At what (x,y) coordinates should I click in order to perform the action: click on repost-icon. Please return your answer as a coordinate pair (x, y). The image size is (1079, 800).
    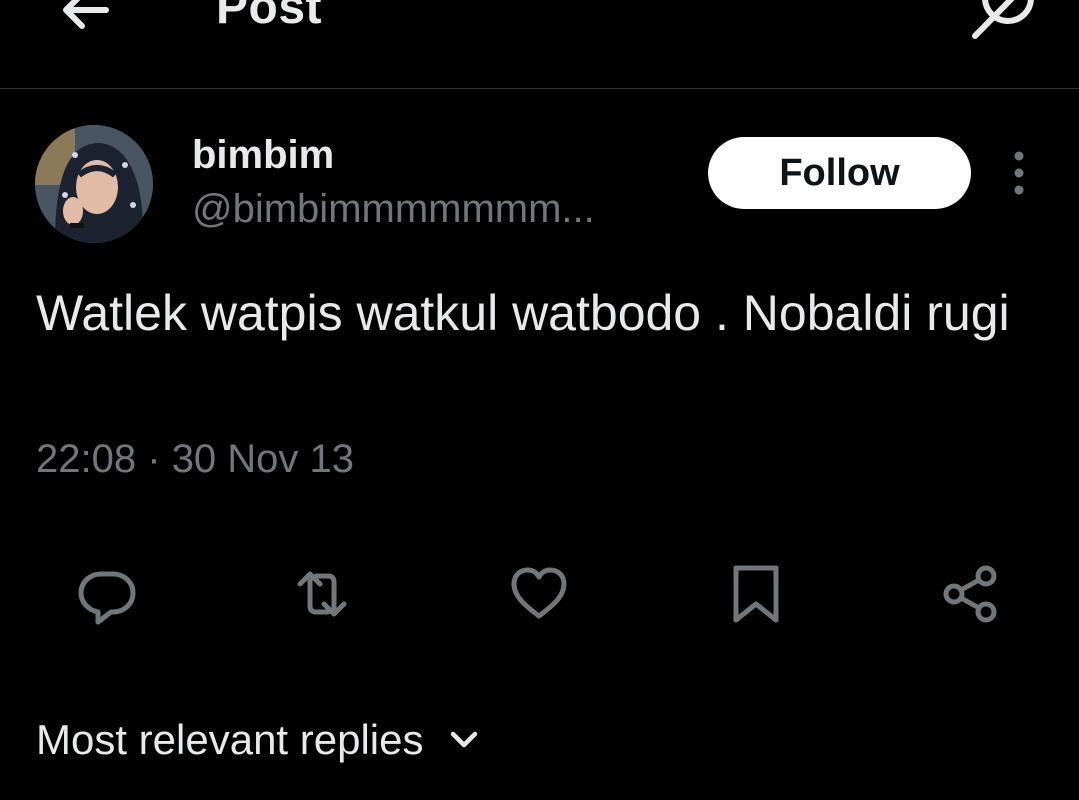
    Looking at the image, I should click on (322, 594).